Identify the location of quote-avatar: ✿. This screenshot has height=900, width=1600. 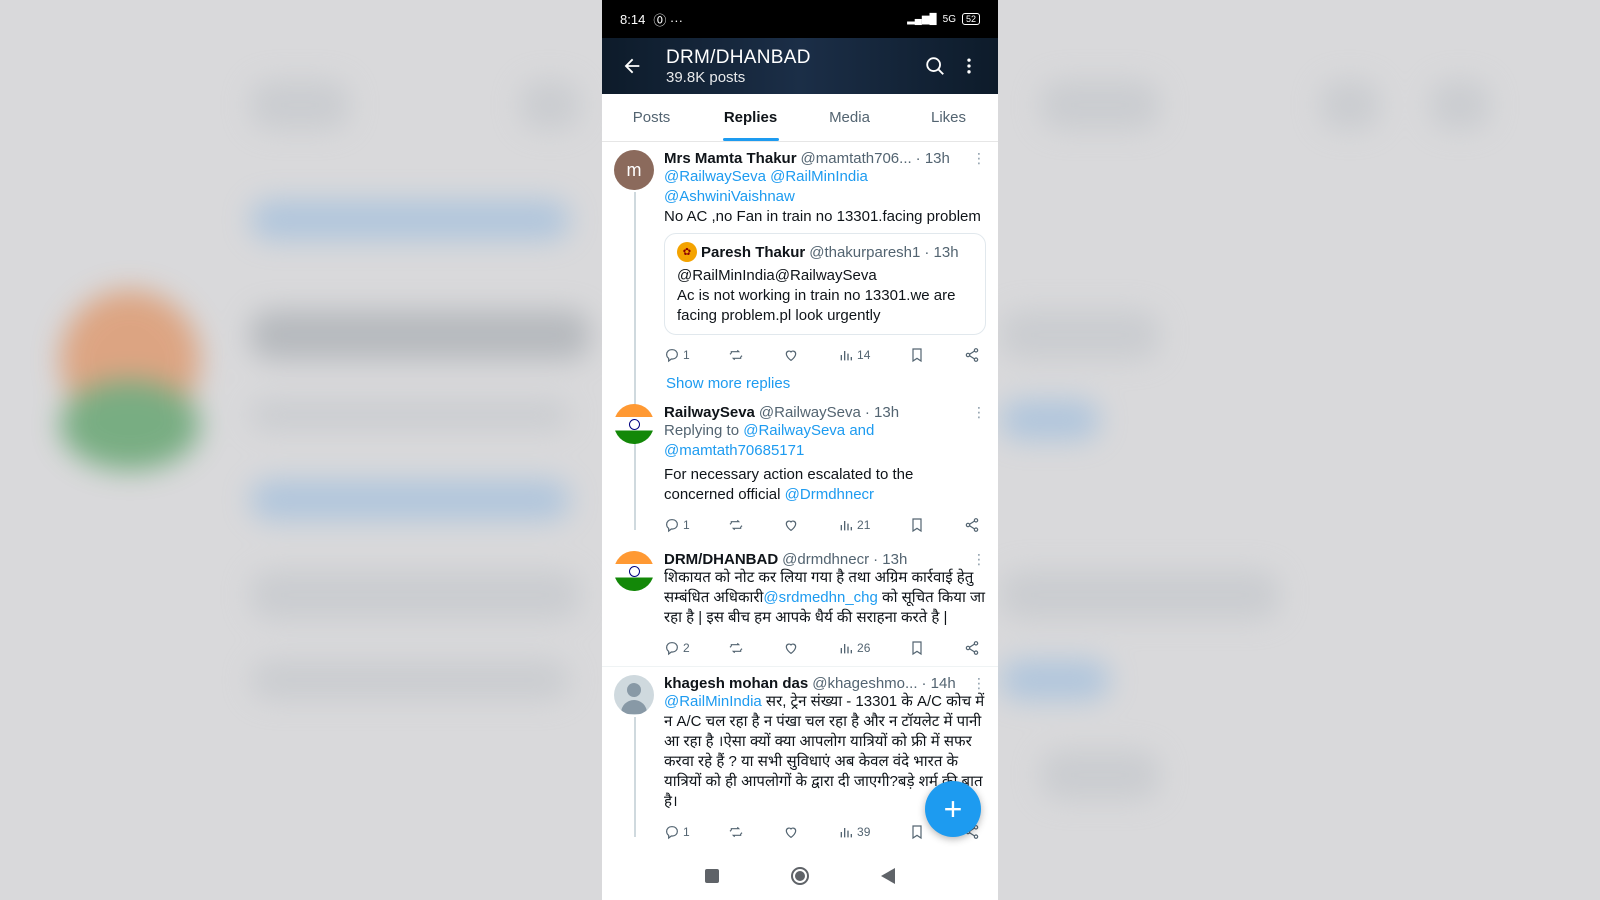
(687, 252).